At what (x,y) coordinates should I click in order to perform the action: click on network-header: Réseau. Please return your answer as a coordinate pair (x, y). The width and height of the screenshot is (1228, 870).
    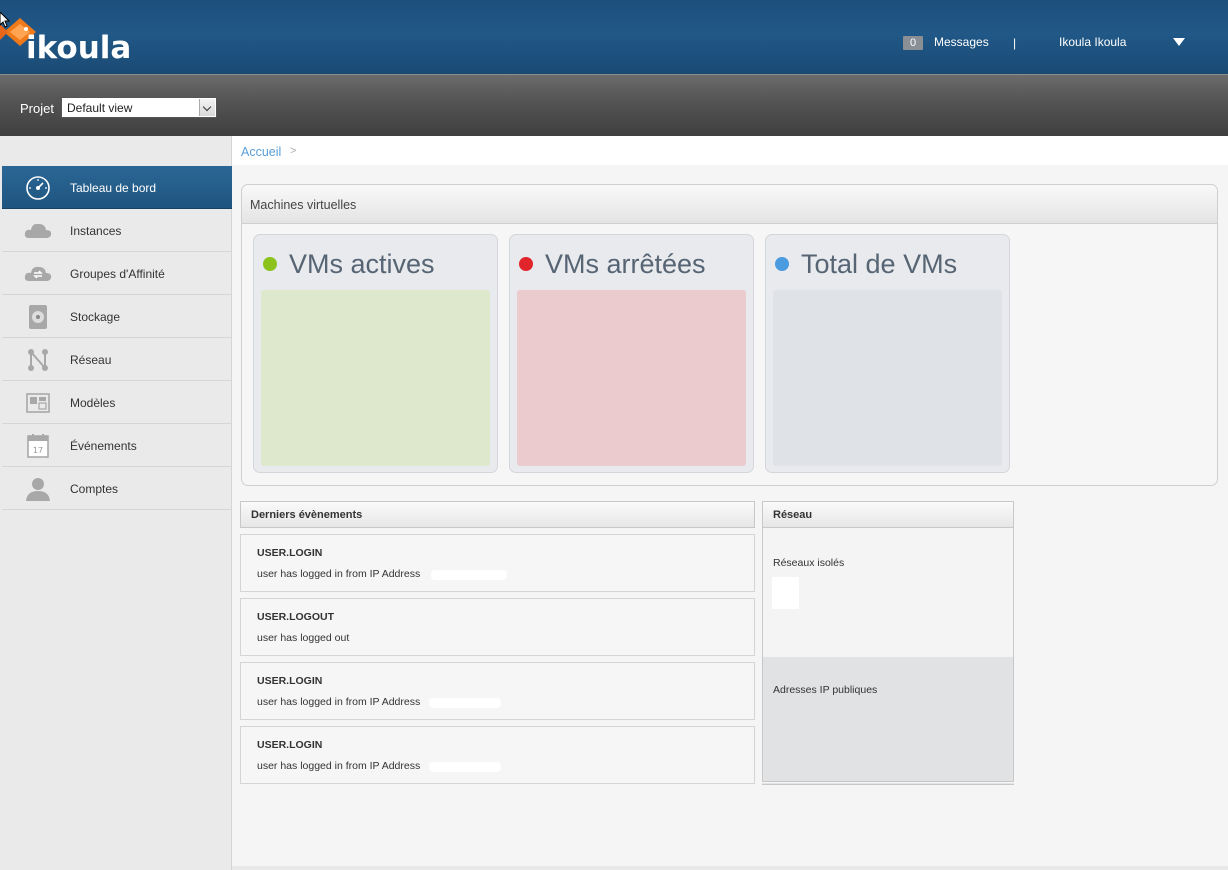
    Looking at the image, I should click on (888, 514).